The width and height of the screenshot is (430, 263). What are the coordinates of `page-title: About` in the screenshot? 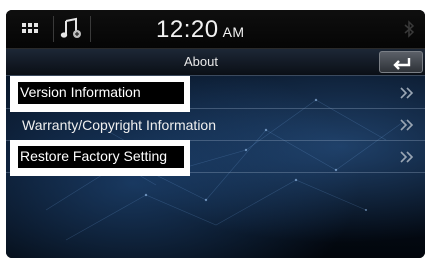 It's located at (201, 61).